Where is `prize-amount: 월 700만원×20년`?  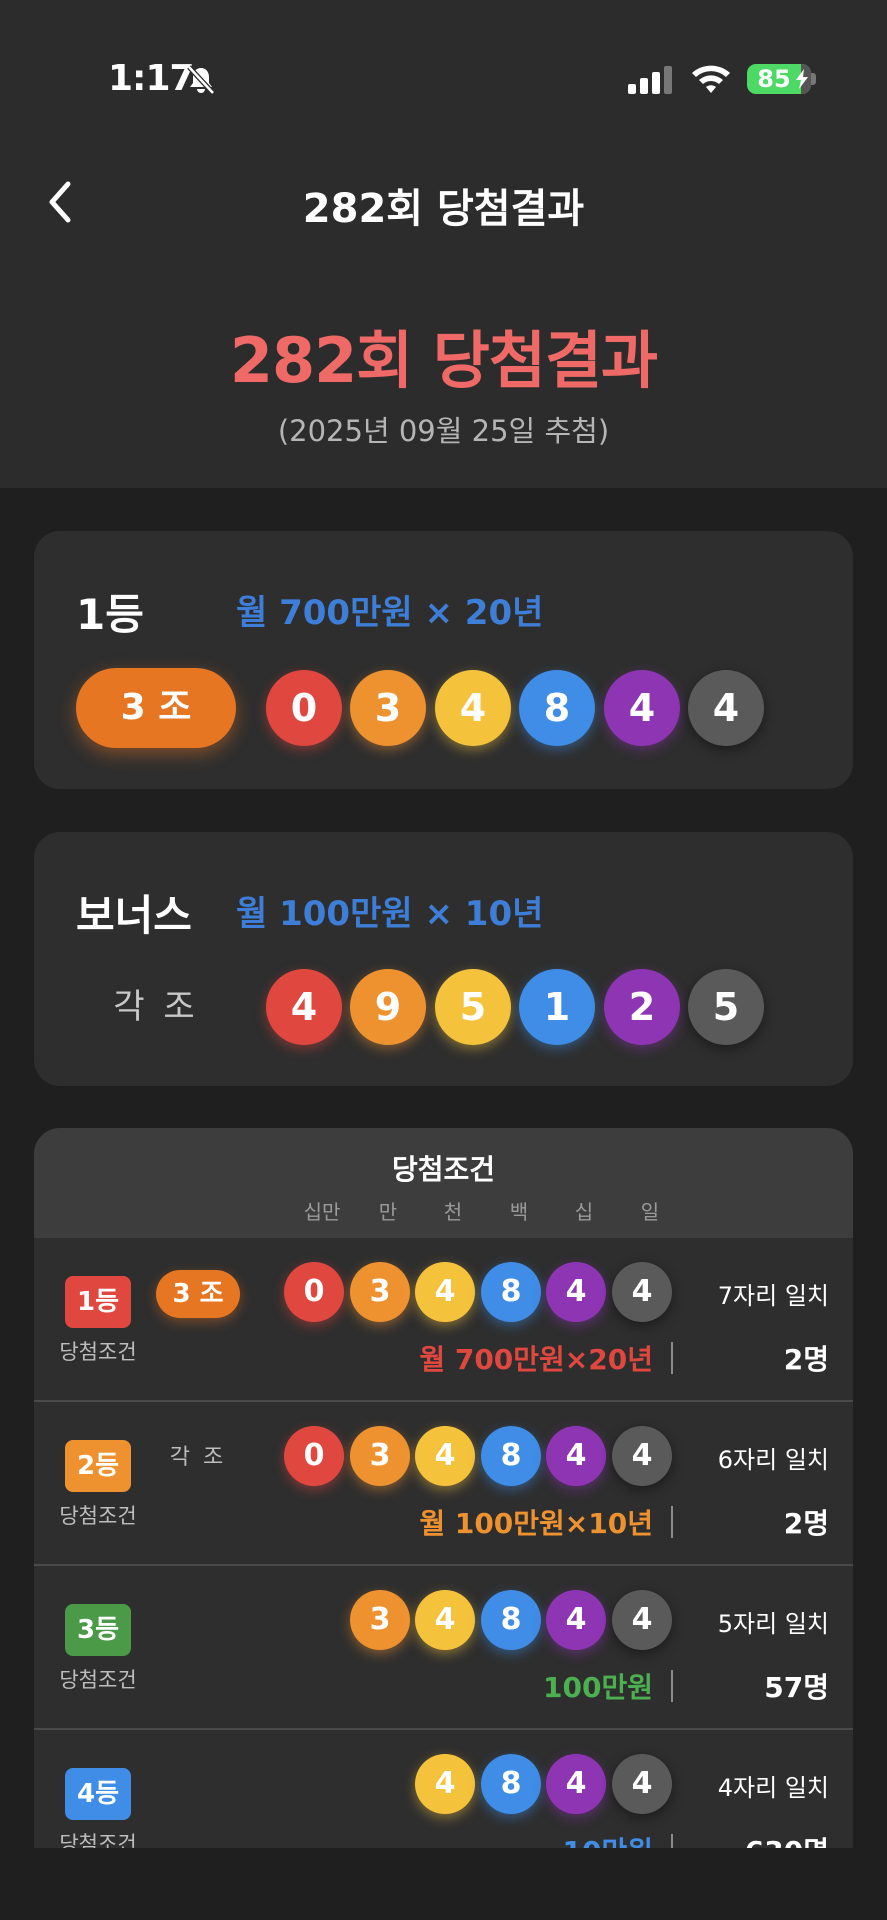 prize-amount: 월 700만원×20년 is located at coordinates (536, 1359).